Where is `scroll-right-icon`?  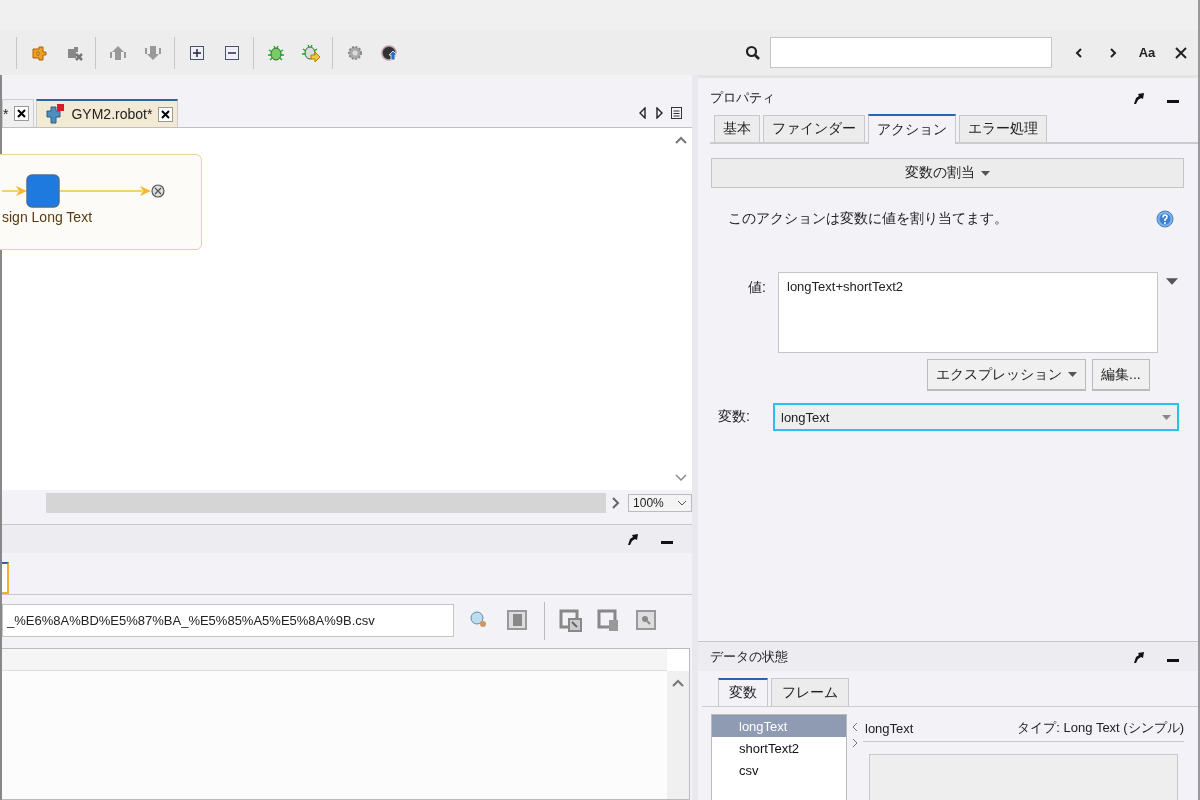
scroll-right-icon is located at coordinates (616, 502).